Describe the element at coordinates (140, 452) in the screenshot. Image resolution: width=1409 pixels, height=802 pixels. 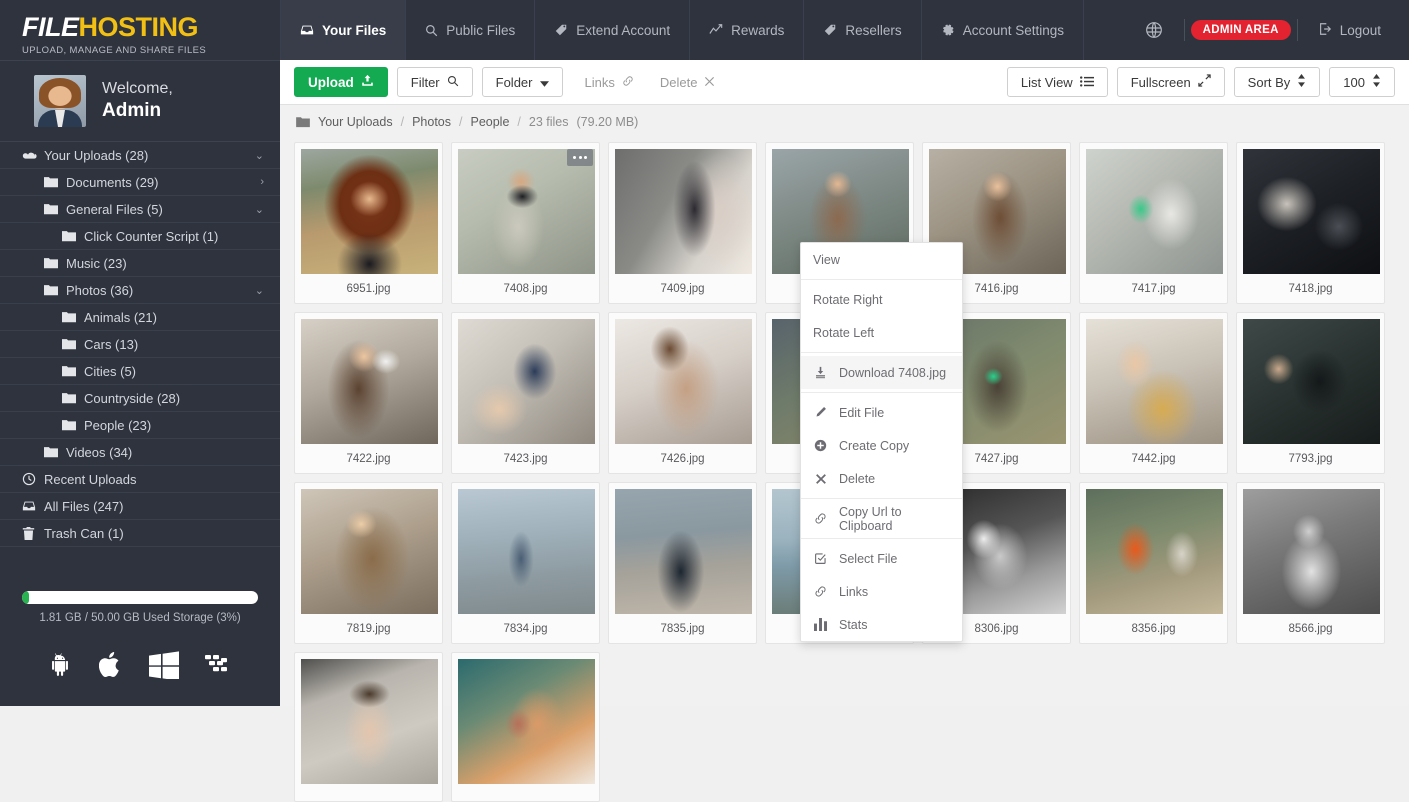
I see `sidebar-item-videos: Videos (34)` at that location.